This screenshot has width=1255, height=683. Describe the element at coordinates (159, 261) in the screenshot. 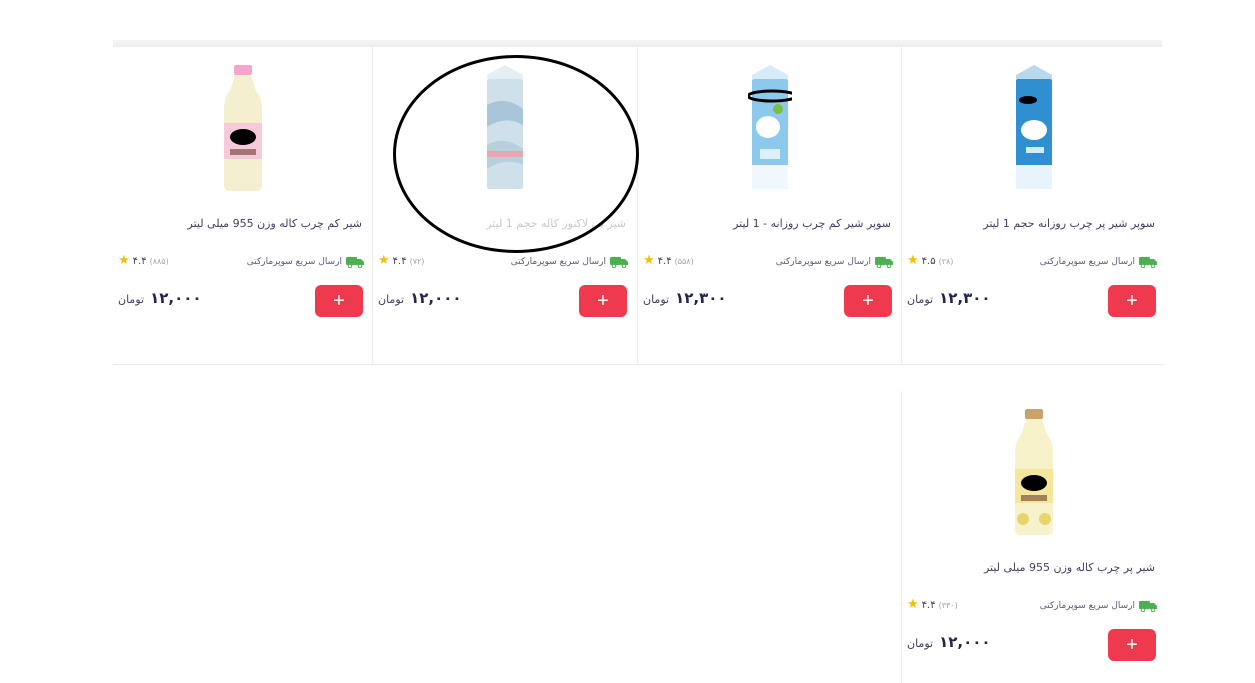

I see `rating-count: (۸۸۵)` at that location.